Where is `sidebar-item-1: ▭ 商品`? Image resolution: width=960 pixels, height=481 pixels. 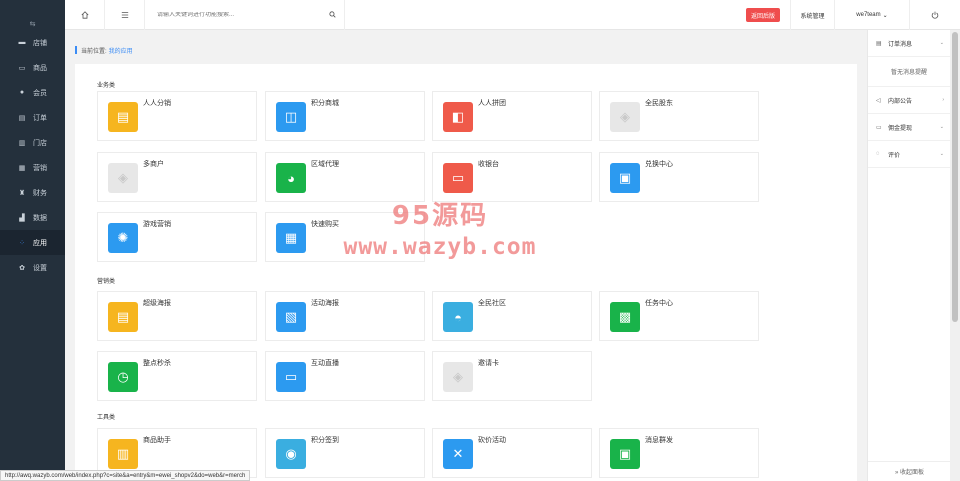
sidebar-item-1: ▭ 商品 is located at coordinates (32, 67).